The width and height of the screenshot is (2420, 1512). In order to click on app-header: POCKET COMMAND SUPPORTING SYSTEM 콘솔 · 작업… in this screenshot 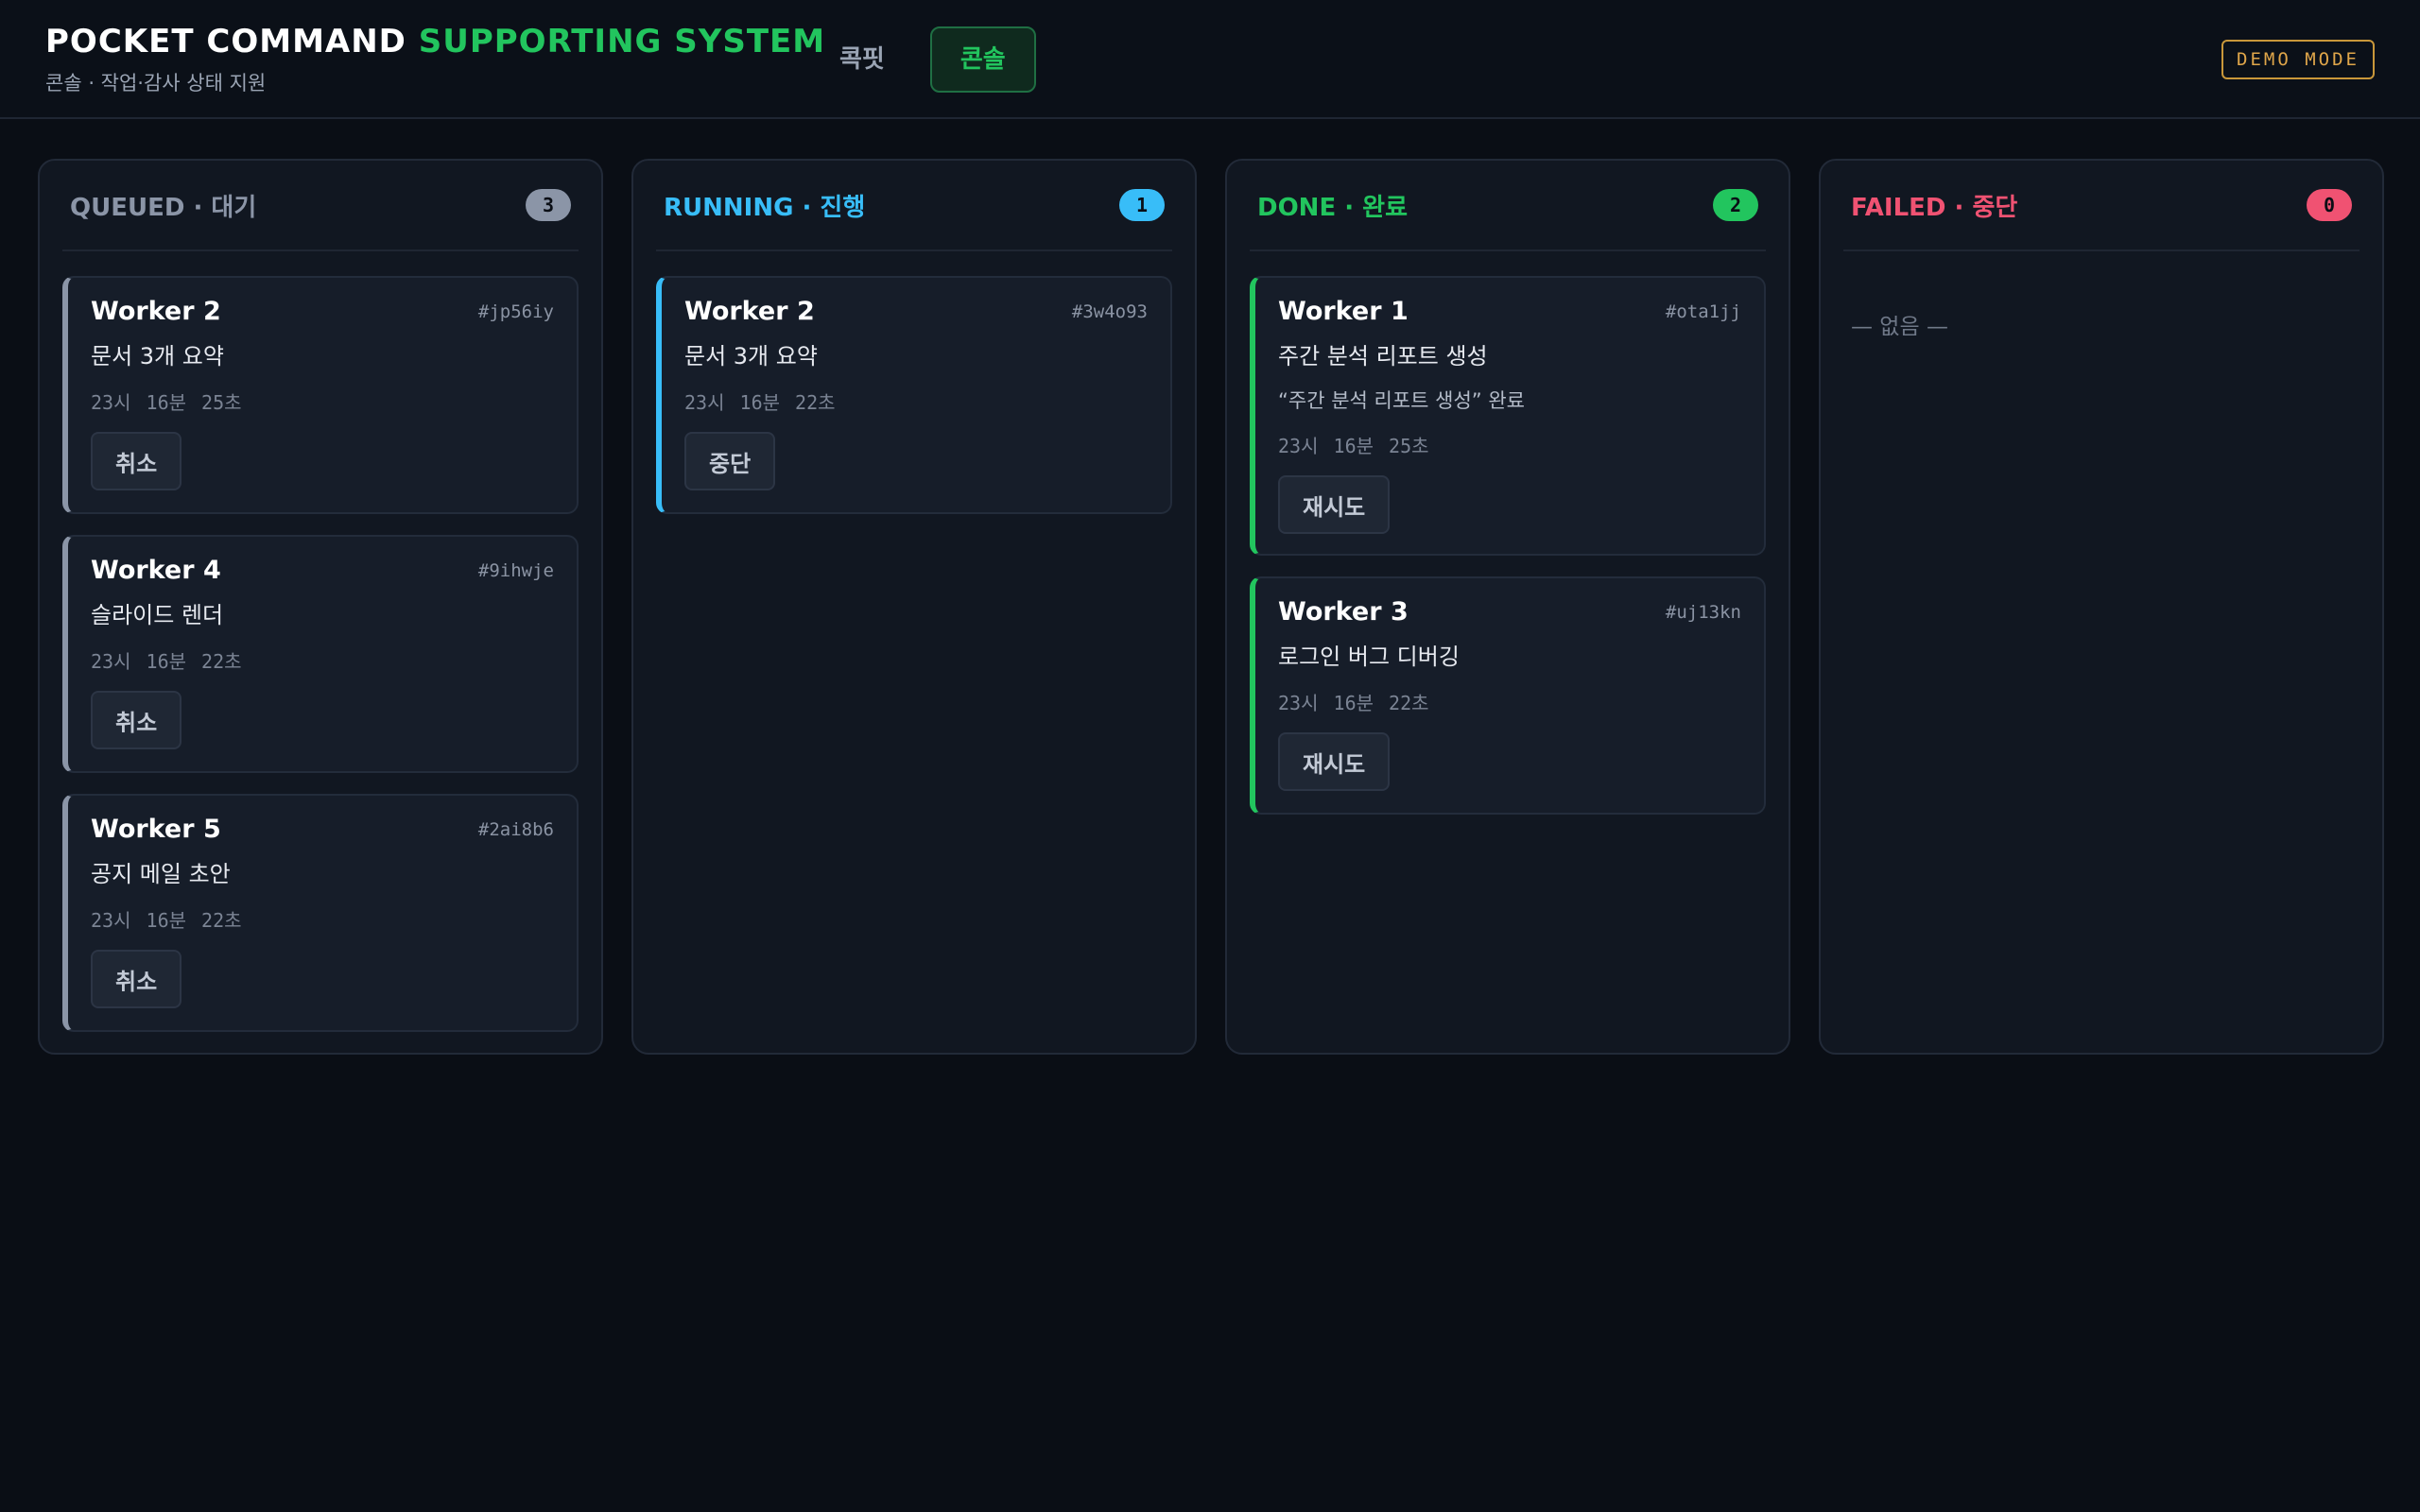, I will do `click(1210, 59)`.